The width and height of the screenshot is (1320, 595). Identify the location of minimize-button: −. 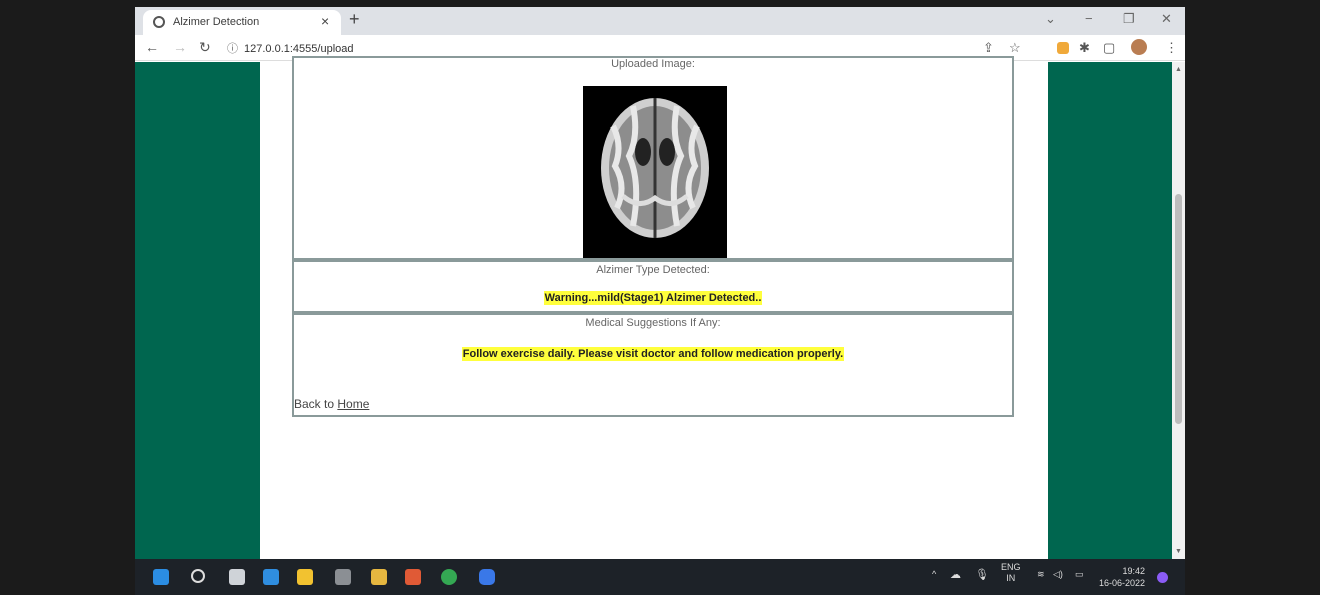
(1089, 18).